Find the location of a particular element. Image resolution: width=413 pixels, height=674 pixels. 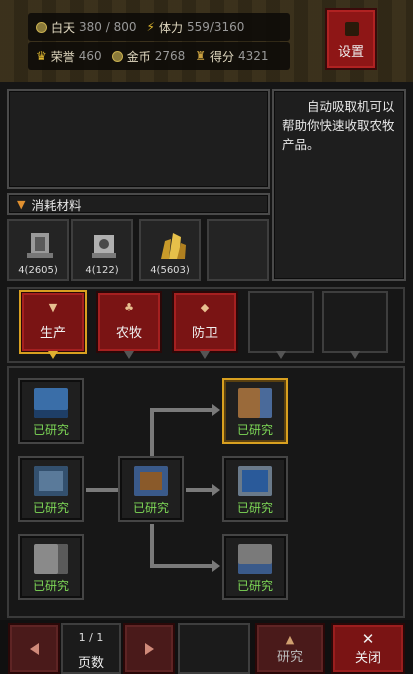

tab-farming: ♣ 农牧 is located at coordinates (129, 325).